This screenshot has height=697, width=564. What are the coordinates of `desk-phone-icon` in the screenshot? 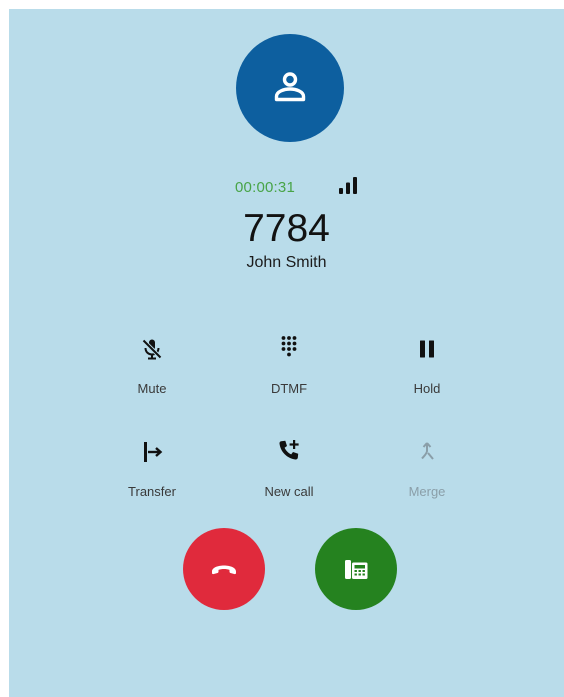 It's located at (356, 569).